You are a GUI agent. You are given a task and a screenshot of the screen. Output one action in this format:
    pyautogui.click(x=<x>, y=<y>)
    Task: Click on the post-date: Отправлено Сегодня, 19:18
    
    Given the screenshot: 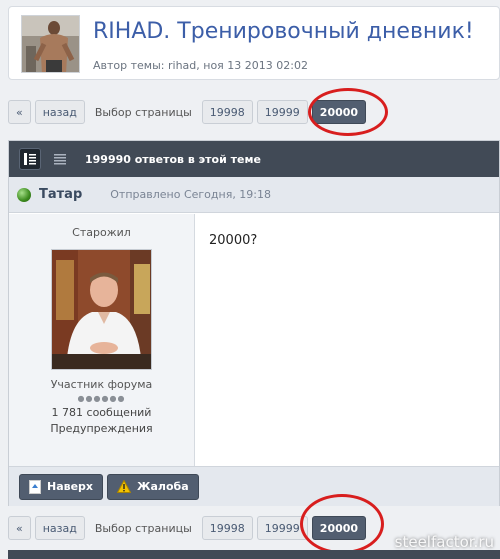 What is the action you would take?
    pyautogui.click(x=190, y=194)
    